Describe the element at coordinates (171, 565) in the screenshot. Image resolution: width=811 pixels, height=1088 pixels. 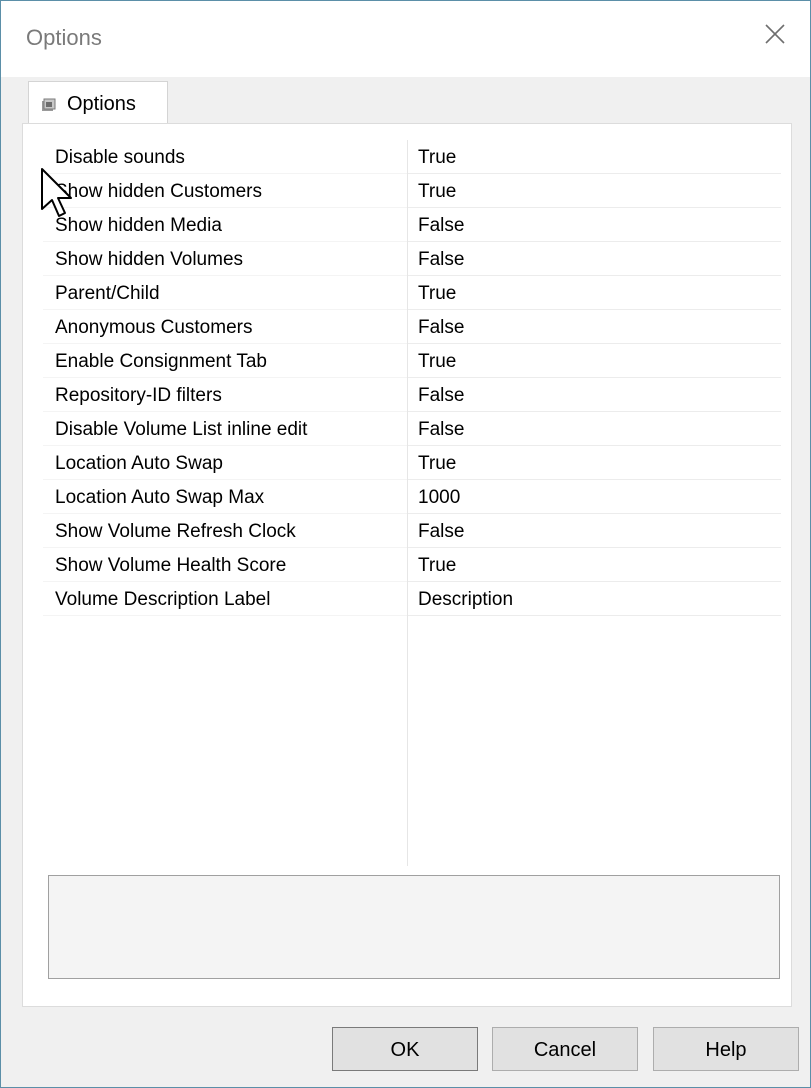
I see `property-name: Show Volume Health Score` at that location.